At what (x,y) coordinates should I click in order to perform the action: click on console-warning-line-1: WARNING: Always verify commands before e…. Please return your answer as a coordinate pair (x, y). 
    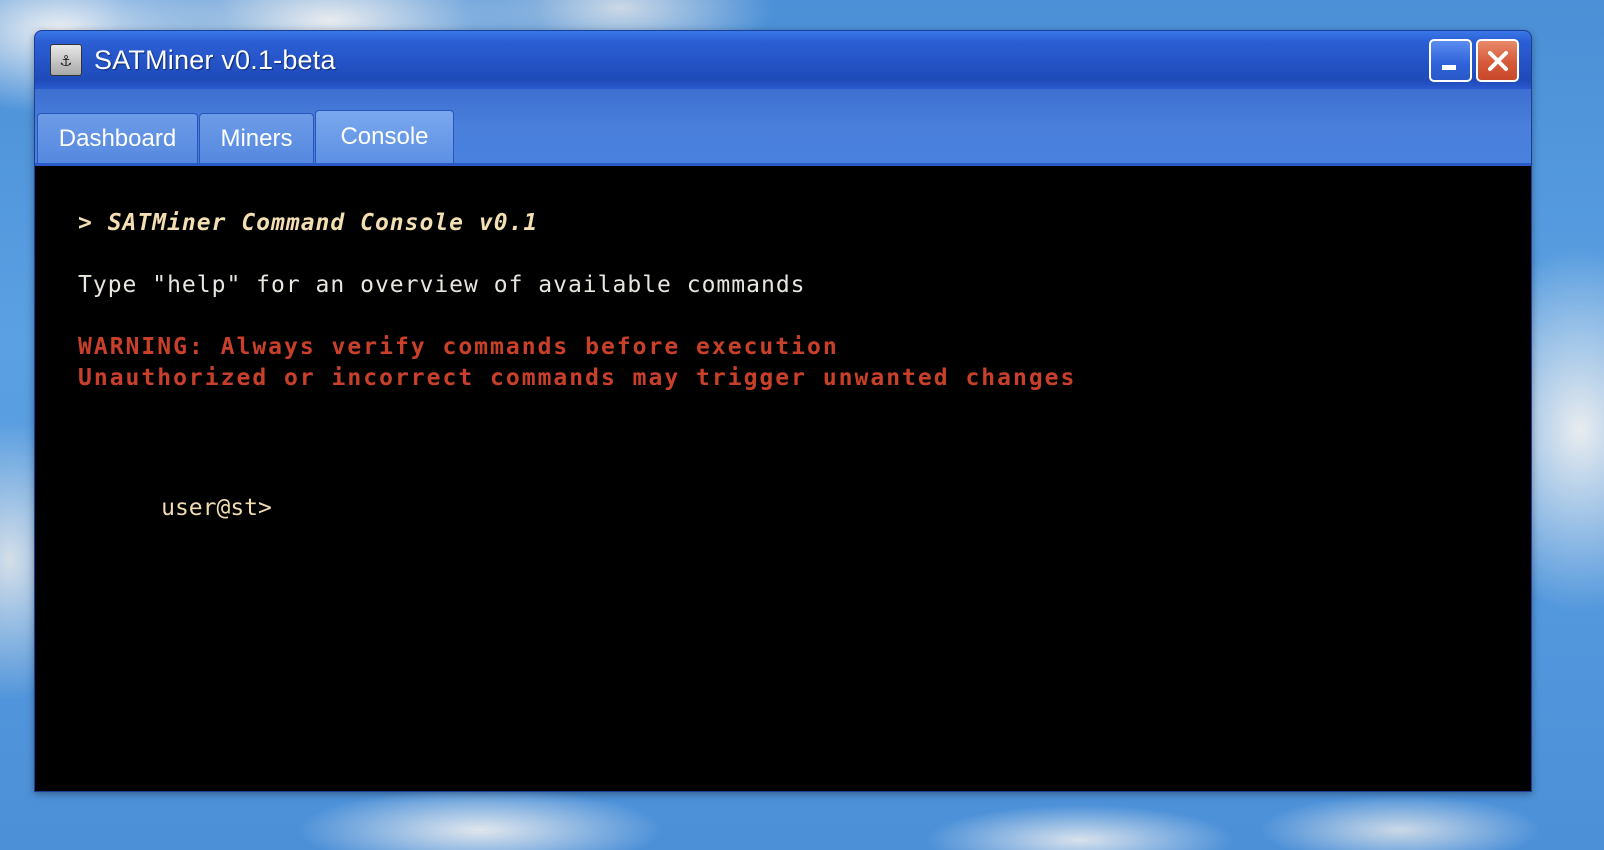
    Looking at the image, I should click on (458, 347).